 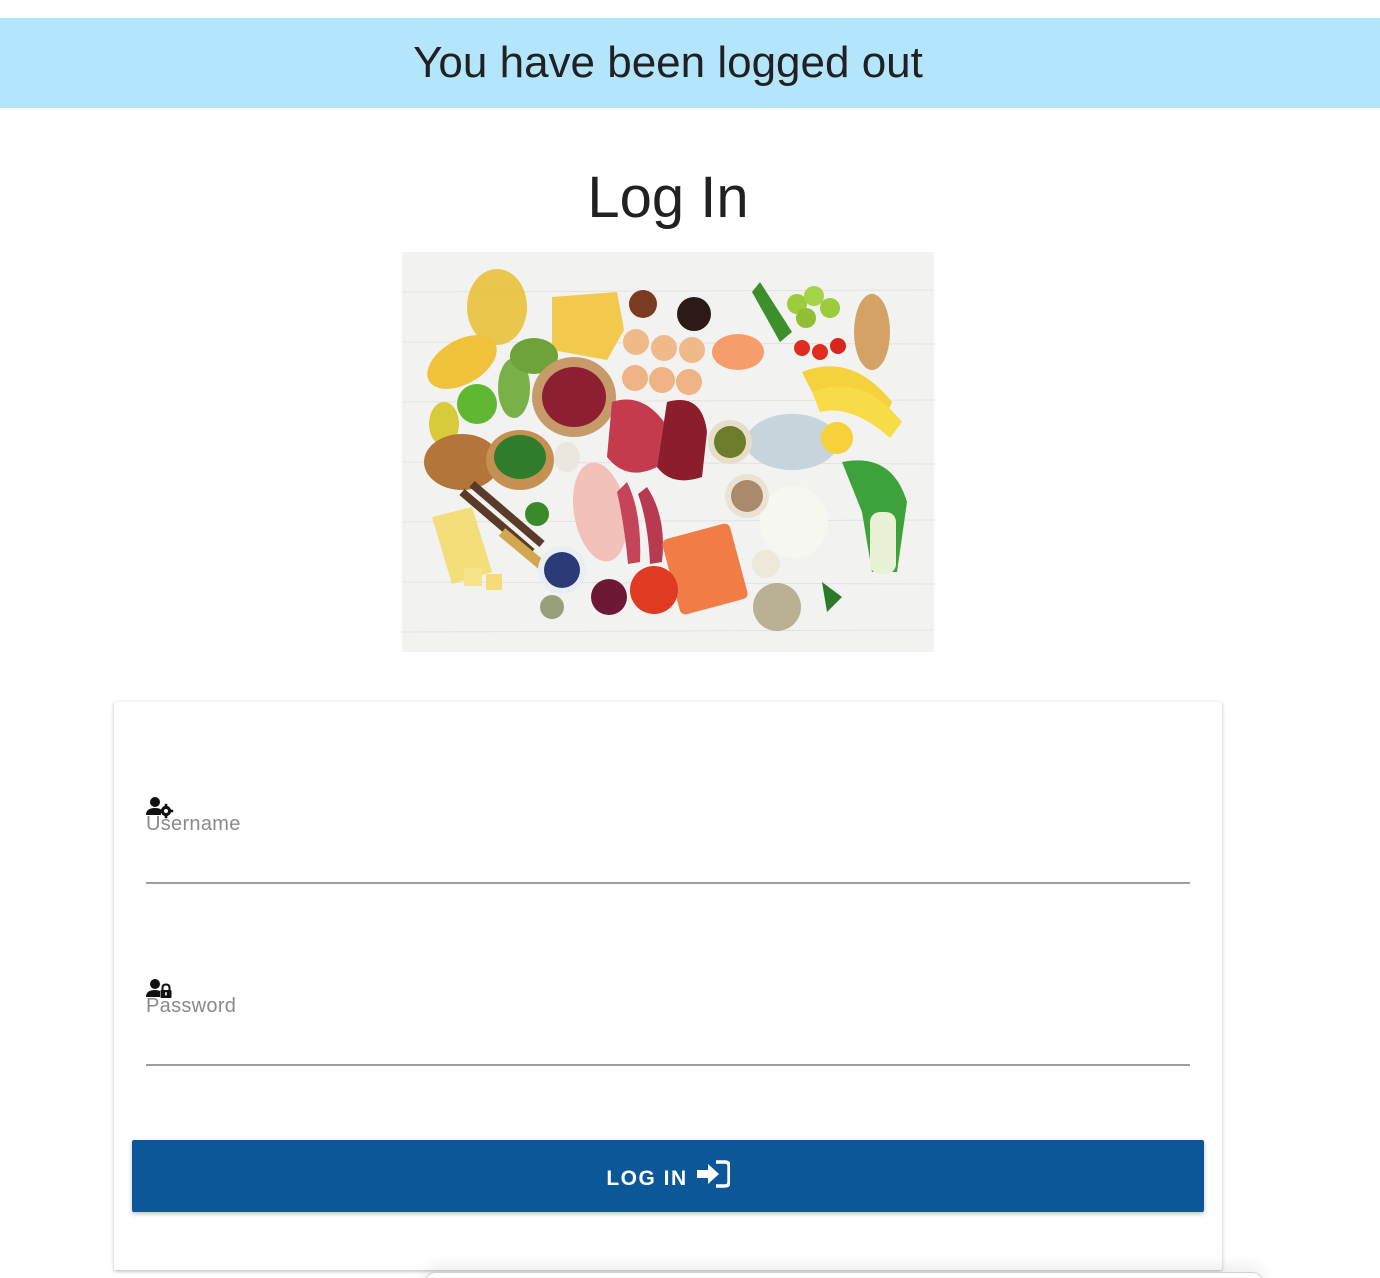 I want to click on sign-in-icon, so click(x=713, y=1175).